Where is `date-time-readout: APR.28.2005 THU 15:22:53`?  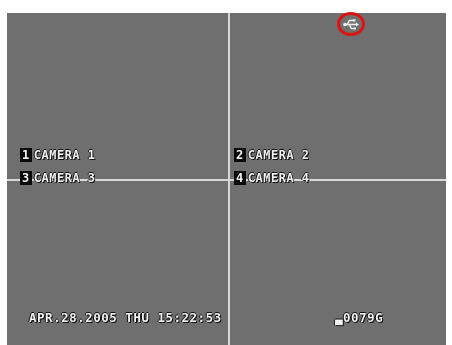
date-time-readout: APR.28.2005 THU 15:22:53 is located at coordinates (125, 317).